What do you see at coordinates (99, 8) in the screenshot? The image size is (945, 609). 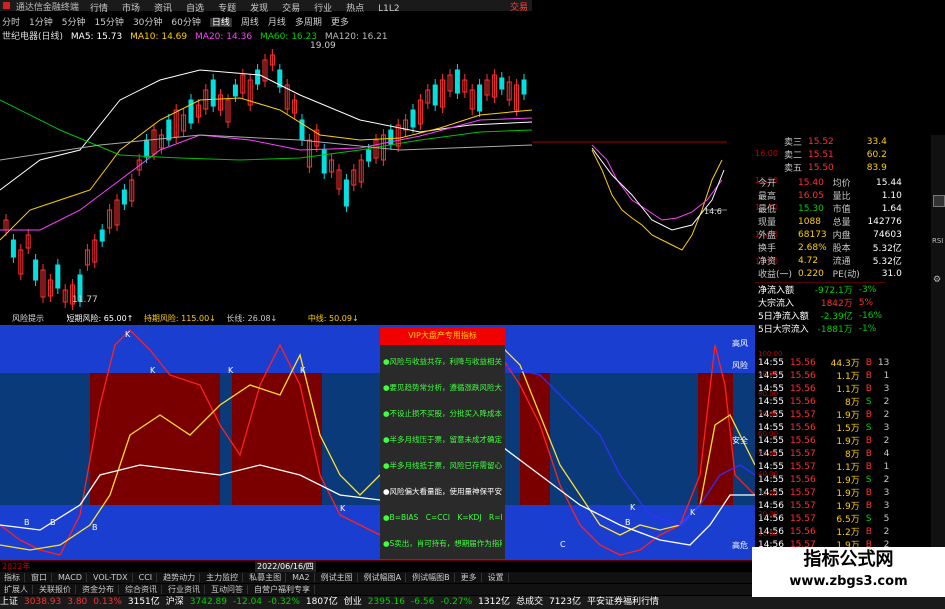 I see `menu-item-0: 行情` at bounding box center [99, 8].